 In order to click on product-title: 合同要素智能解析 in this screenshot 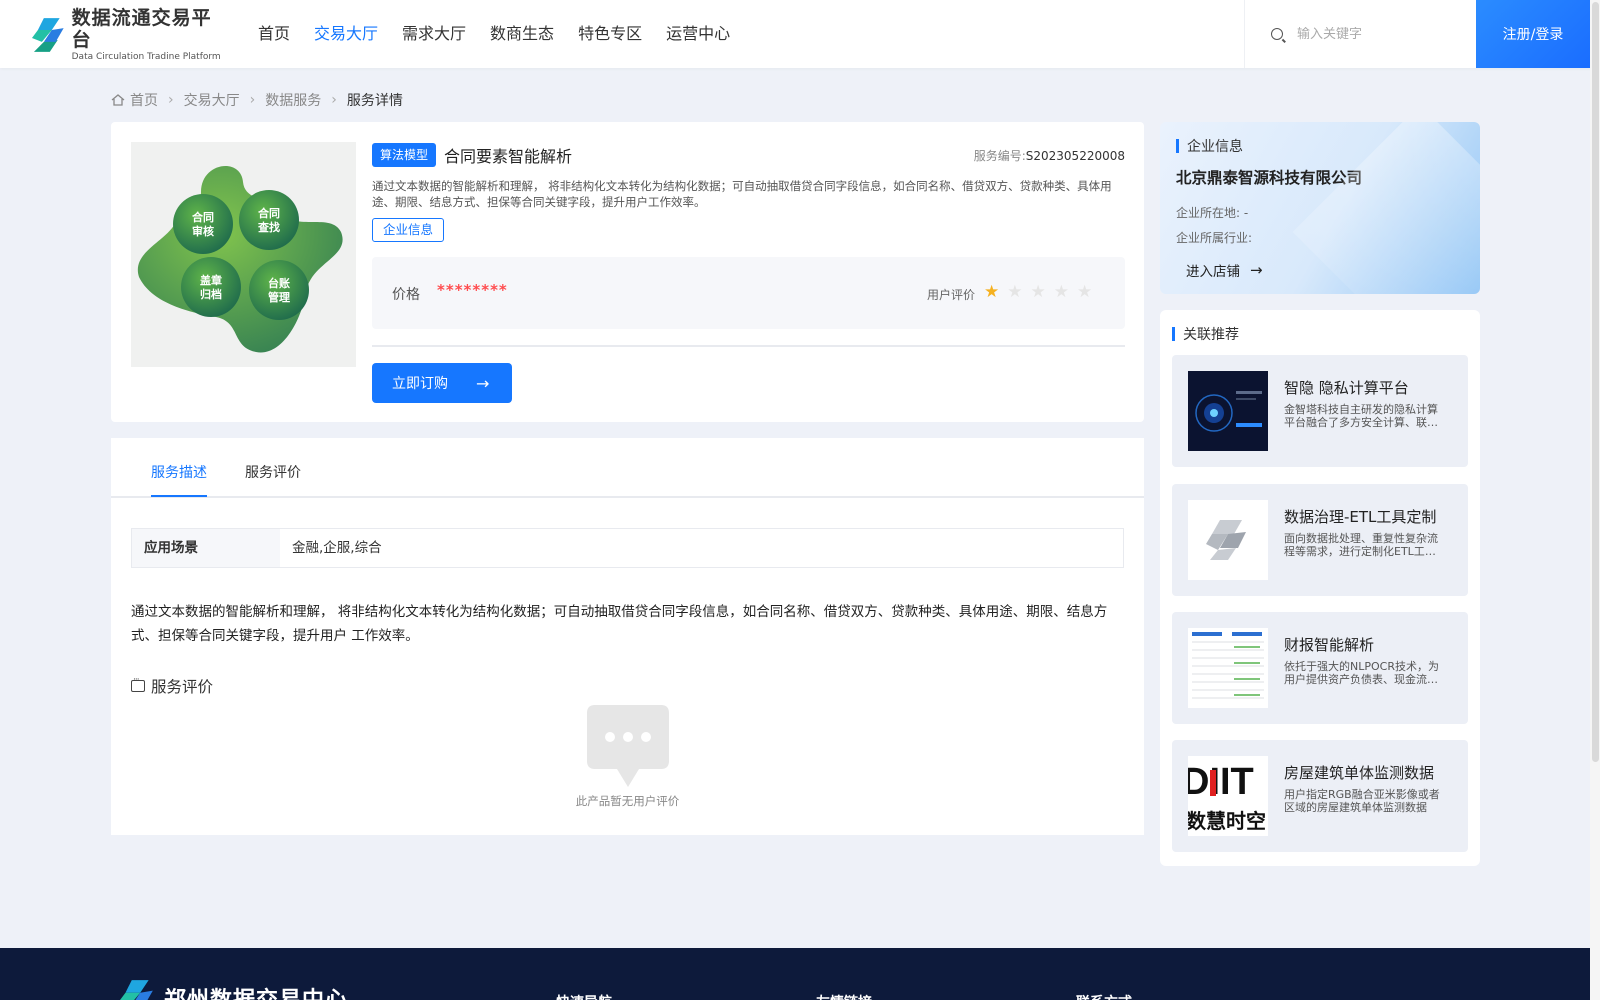, I will do `click(508, 156)`.